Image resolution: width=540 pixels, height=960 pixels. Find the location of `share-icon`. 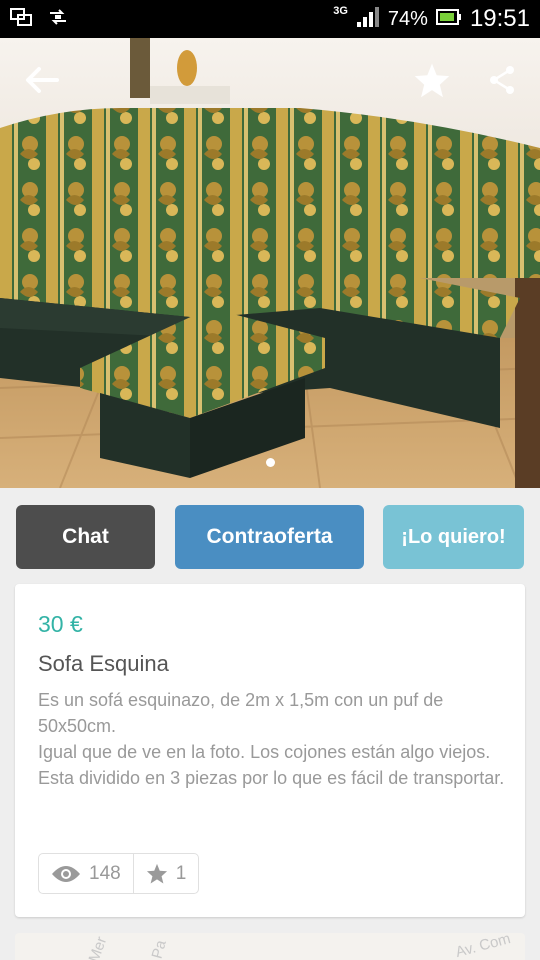

share-icon is located at coordinates (502, 80).